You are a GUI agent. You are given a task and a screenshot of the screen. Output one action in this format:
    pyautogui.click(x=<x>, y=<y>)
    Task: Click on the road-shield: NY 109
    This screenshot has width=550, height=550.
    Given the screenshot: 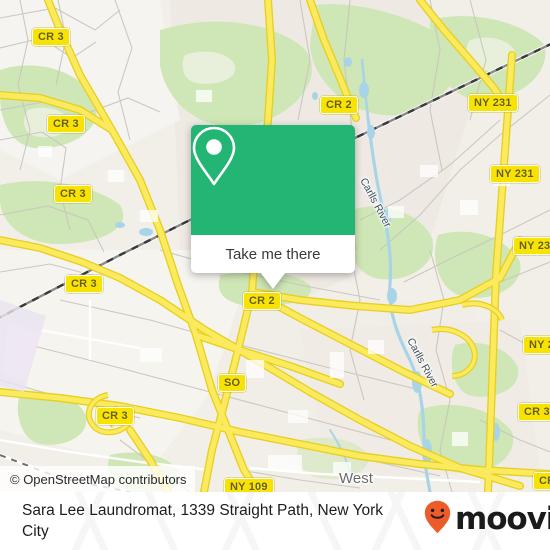 What is the action you would take?
    pyautogui.click(x=249, y=485)
    